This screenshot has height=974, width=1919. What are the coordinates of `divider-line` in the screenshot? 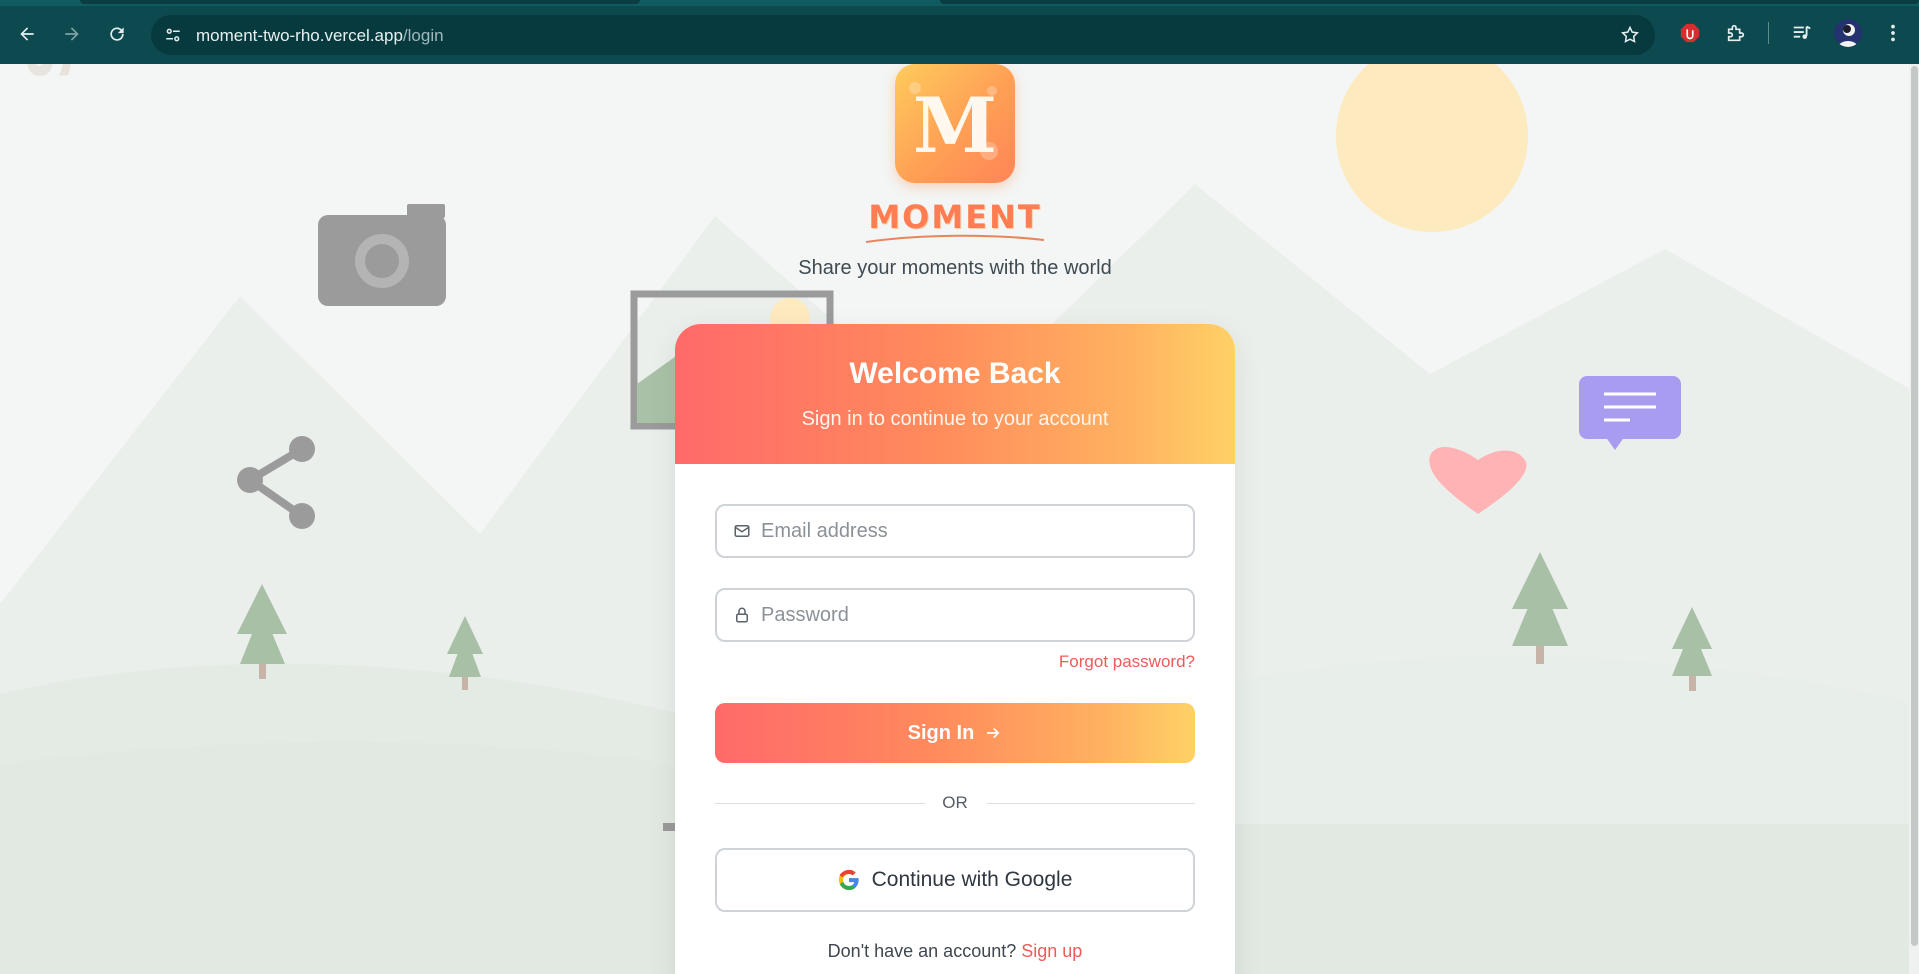 It's located at (1091, 803).